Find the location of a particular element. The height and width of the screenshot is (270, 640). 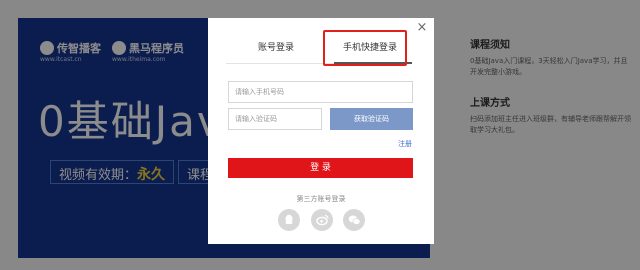

verification-code-input: 请输入验证码 is located at coordinates (275, 119).